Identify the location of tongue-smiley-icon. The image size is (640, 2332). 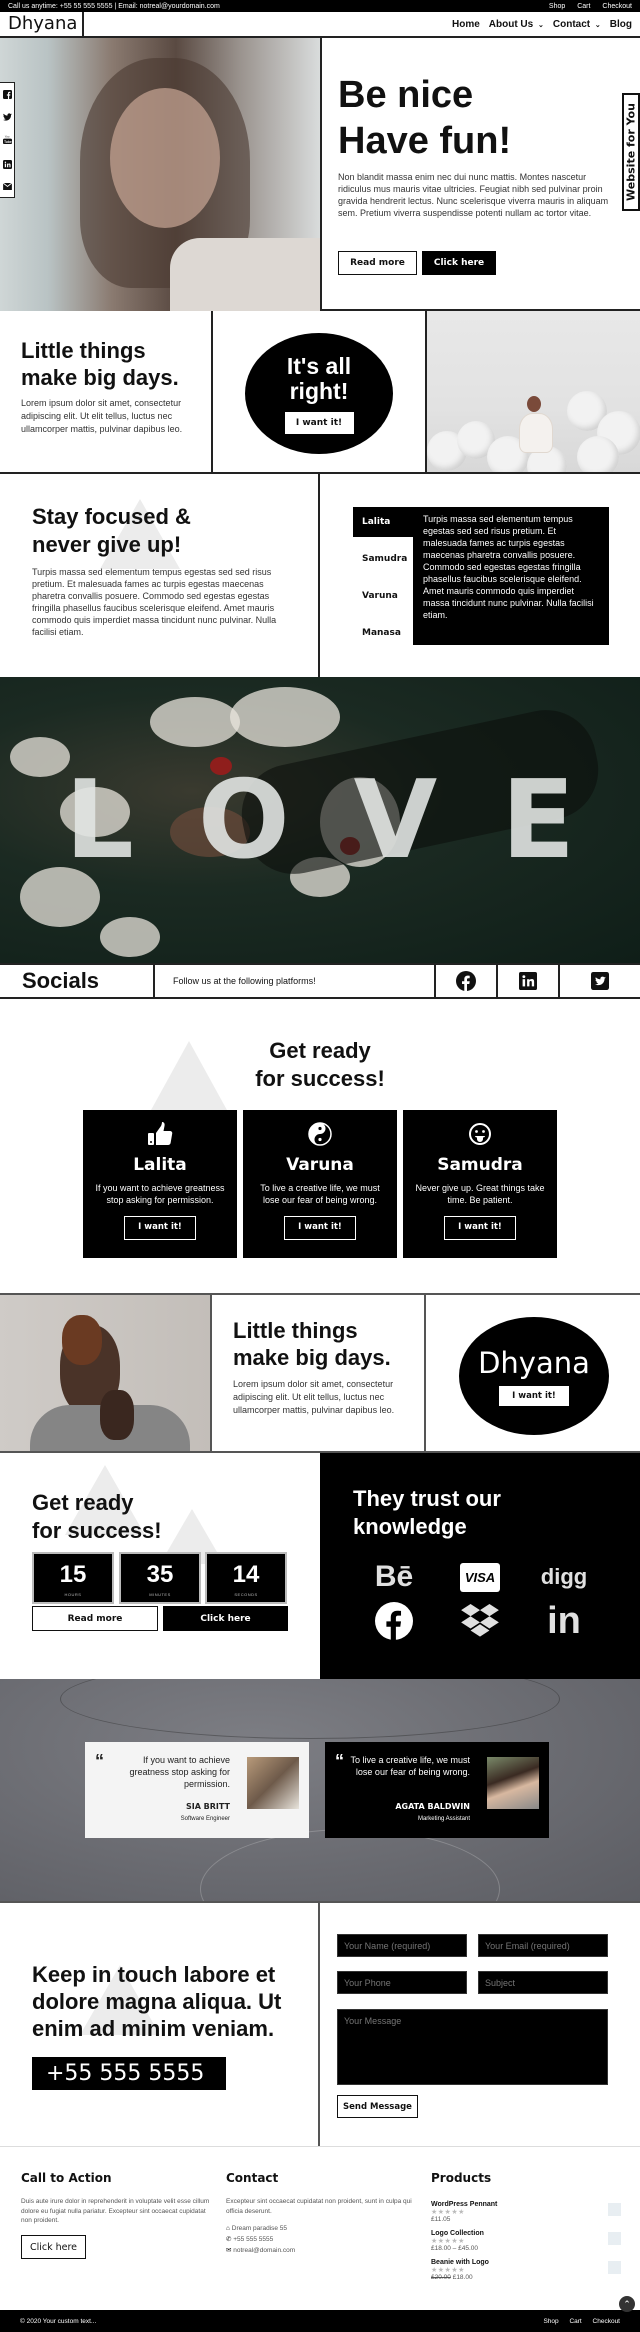
(480, 1134).